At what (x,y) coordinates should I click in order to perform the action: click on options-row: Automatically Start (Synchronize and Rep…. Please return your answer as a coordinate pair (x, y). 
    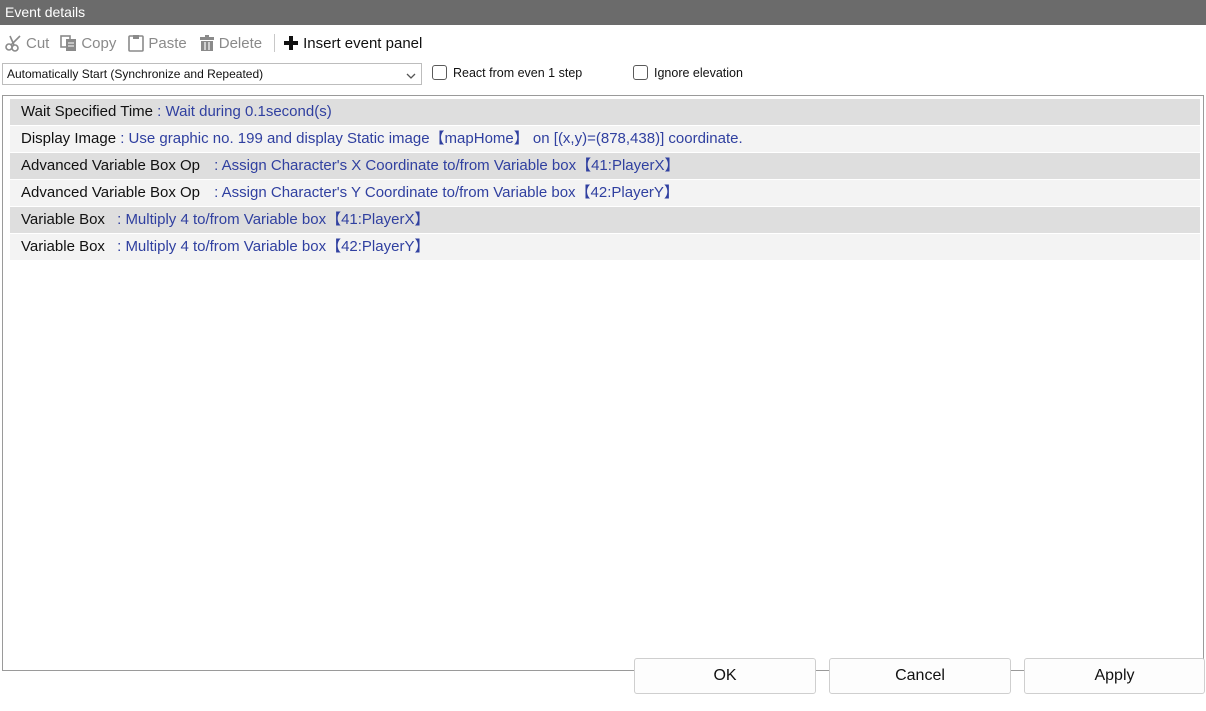
    Looking at the image, I should click on (603, 74).